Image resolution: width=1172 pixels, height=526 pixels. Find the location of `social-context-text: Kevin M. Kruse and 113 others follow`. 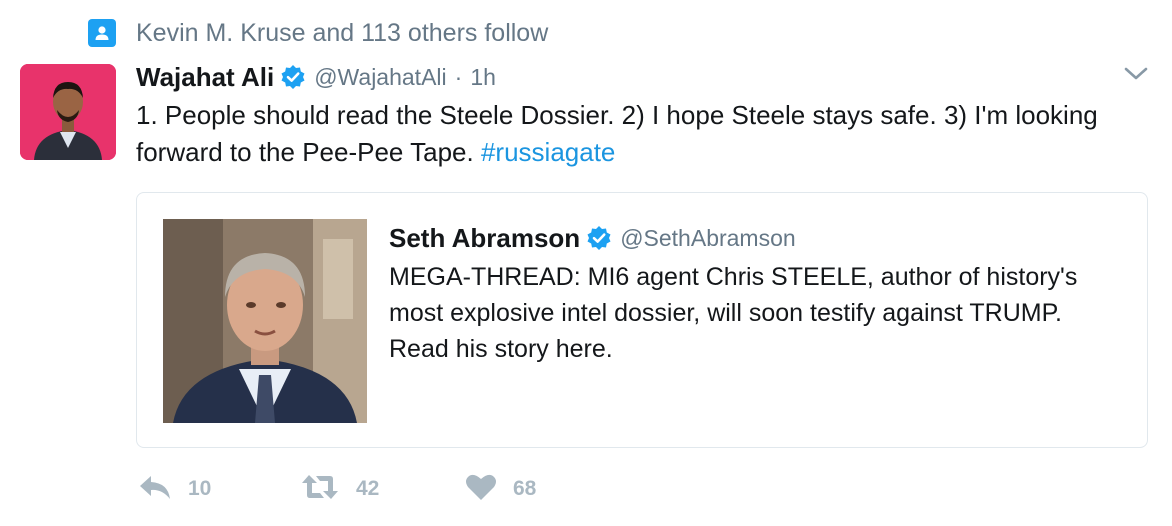

social-context-text: Kevin M. Kruse and 113 others follow is located at coordinates (342, 32).